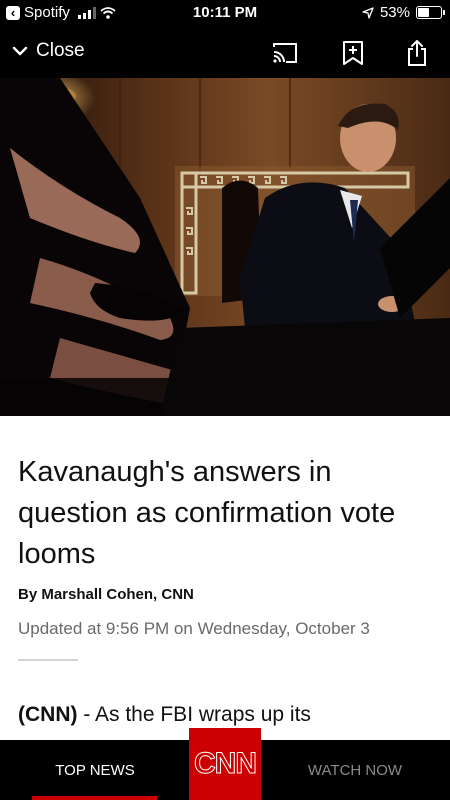 The width and height of the screenshot is (450, 800). What do you see at coordinates (94, 798) in the screenshot?
I see `active-tab-indicator` at bounding box center [94, 798].